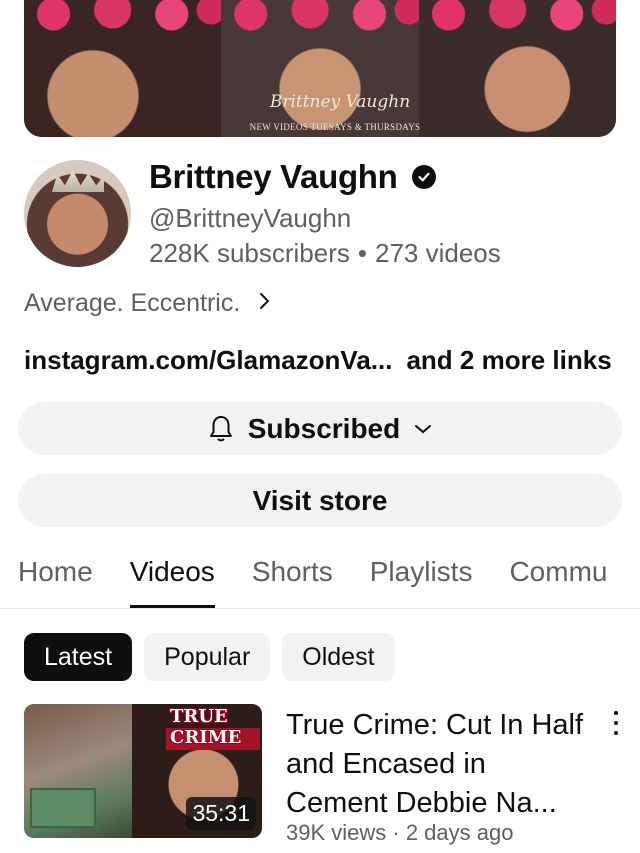  Describe the element at coordinates (423, 177) in the screenshot. I see `verified-check-icon` at that location.